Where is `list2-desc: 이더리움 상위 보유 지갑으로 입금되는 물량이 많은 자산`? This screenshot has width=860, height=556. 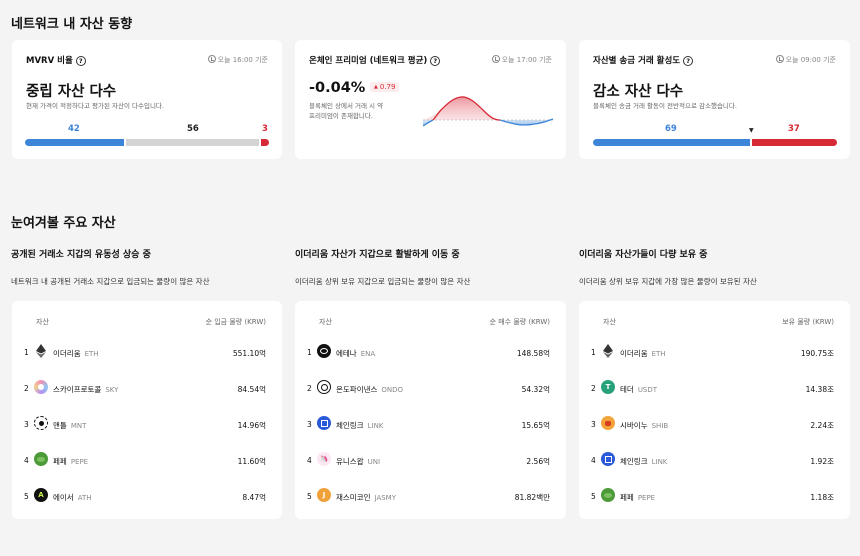 list2-desc: 이더리움 상위 보유 지갑으로 입금되는 물량이 많은 자산 is located at coordinates (383, 281).